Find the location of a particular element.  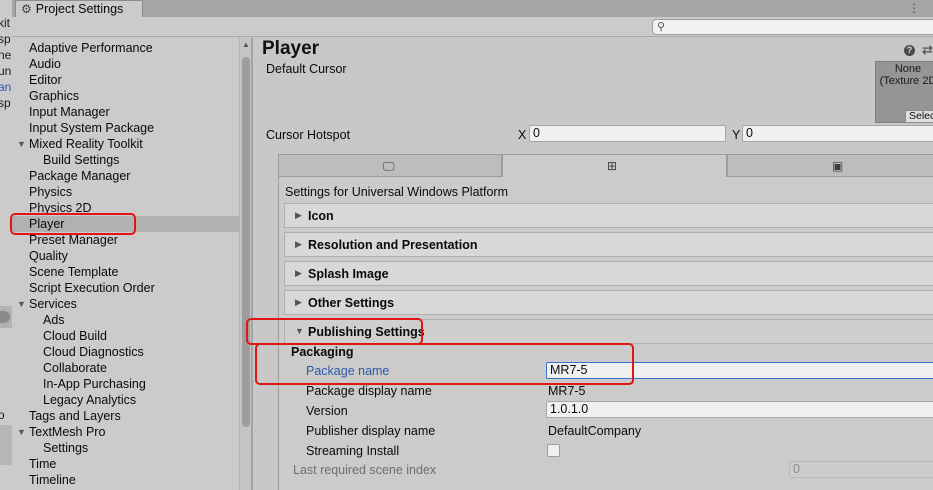

sidebar-item-input-manager: Input Manager is located at coordinates (125, 112).